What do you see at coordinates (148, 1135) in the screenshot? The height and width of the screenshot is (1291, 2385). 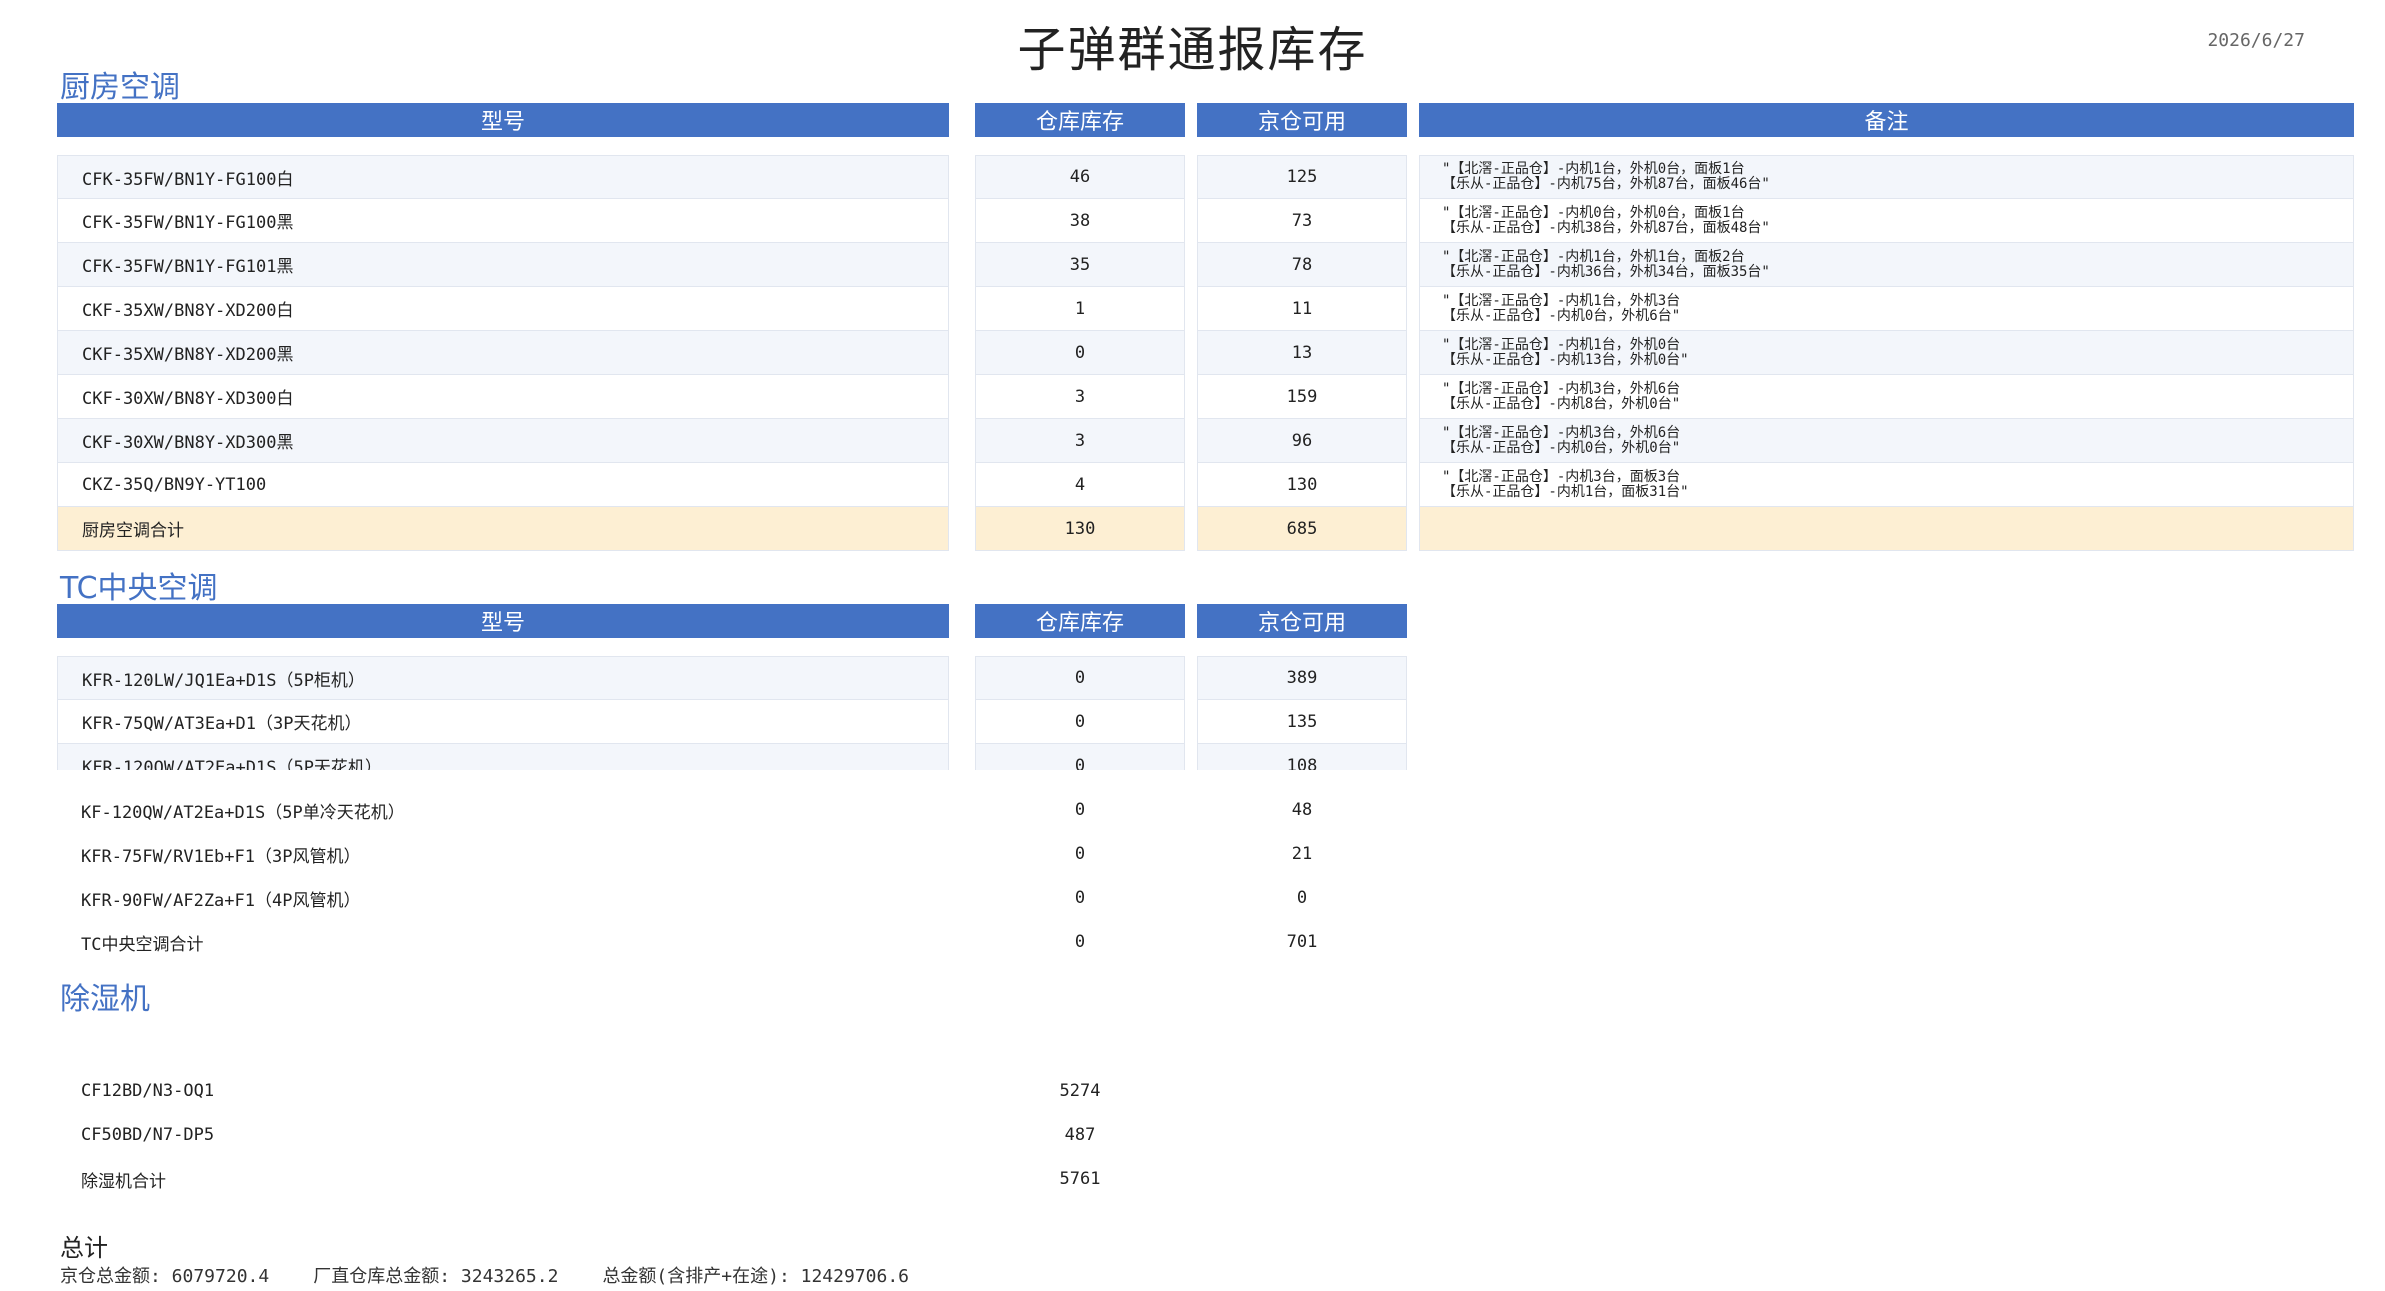 I see `model-cell: CF50BD/N7-DP5` at bounding box center [148, 1135].